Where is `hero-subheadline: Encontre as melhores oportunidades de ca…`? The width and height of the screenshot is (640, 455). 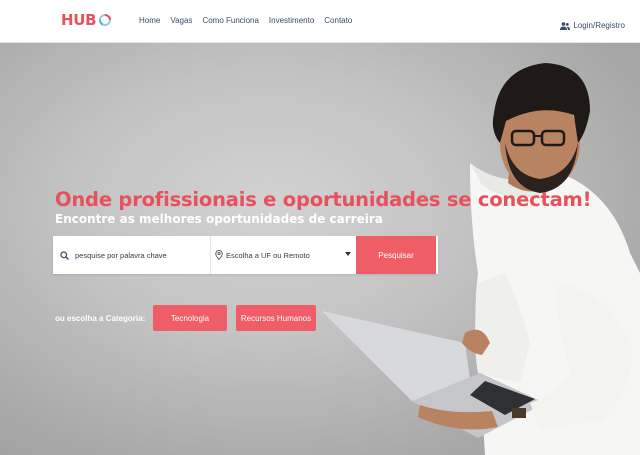 hero-subheadline: Encontre as melhores oportunidades de ca… is located at coordinates (219, 219).